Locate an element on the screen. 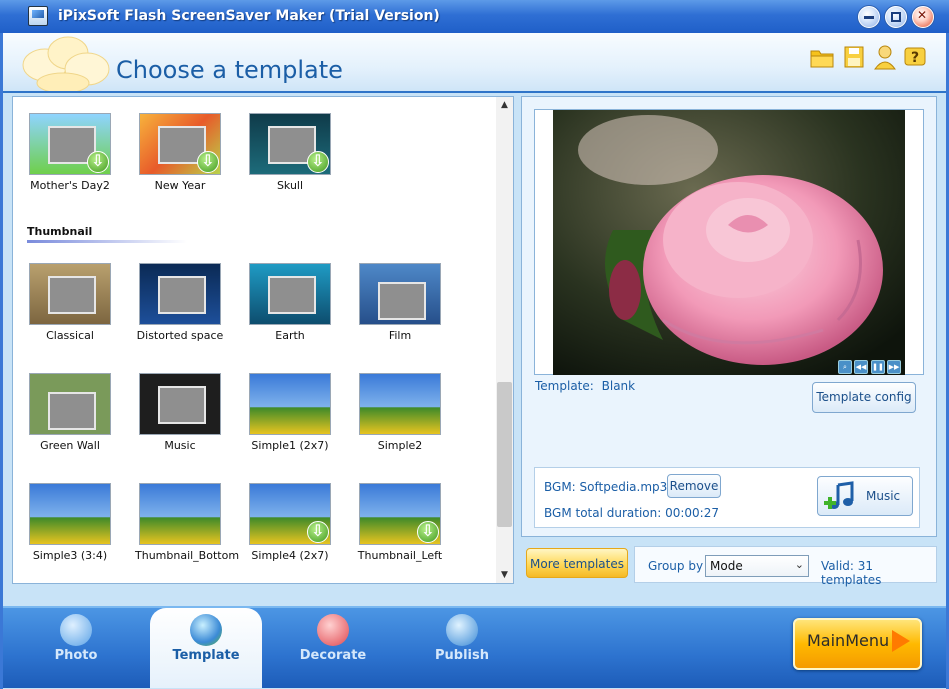 Image resolution: width=949 pixels, height=689 pixels. template-name: Classical is located at coordinates (70, 335).